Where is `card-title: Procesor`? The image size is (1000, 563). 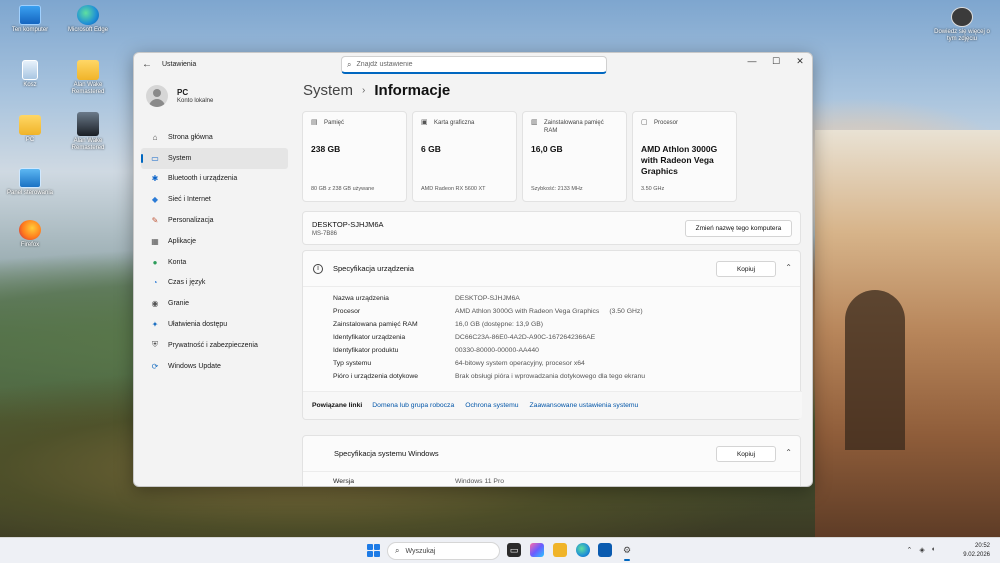 card-title: Procesor is located at coordinates (666, 123).